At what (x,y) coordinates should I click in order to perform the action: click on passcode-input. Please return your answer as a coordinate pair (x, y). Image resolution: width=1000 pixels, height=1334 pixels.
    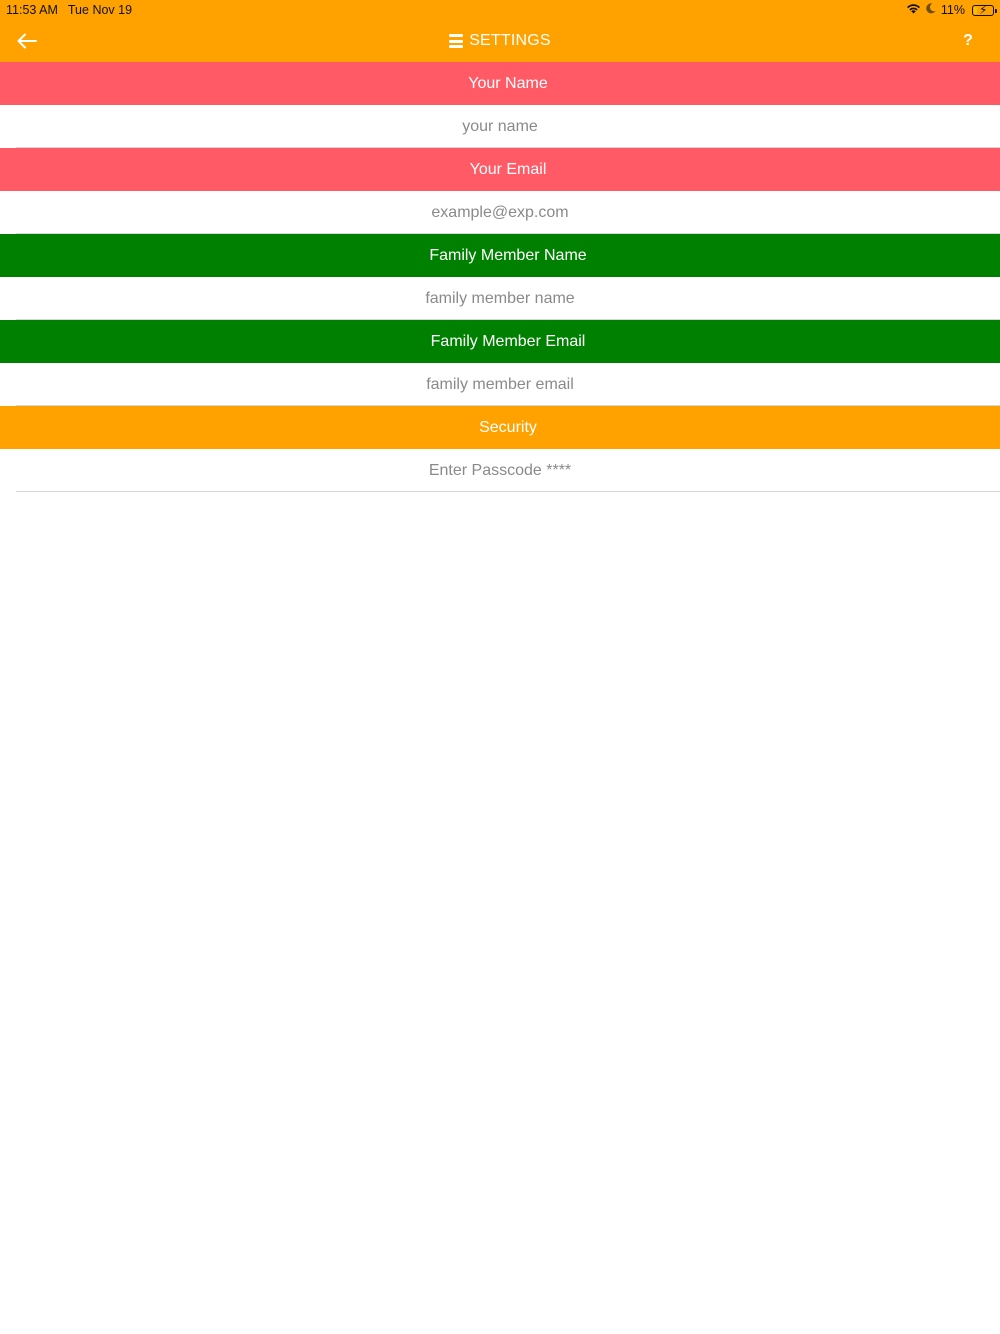
    Looking at the image, I should click on (500, 470).